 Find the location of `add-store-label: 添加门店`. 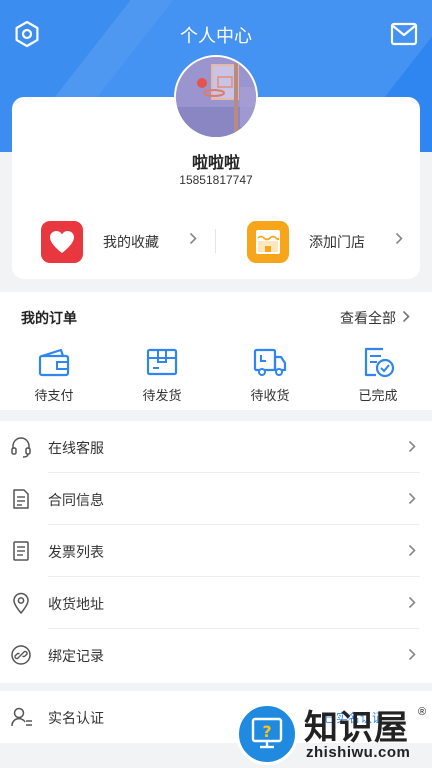

add-store-label: 添加门店 is located at coordinates (337, 242).